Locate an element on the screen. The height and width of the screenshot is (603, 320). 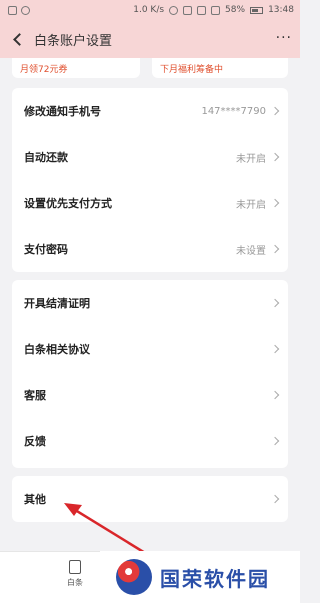
tab-baitiao: 白条 is located at coordinates (75, 580).